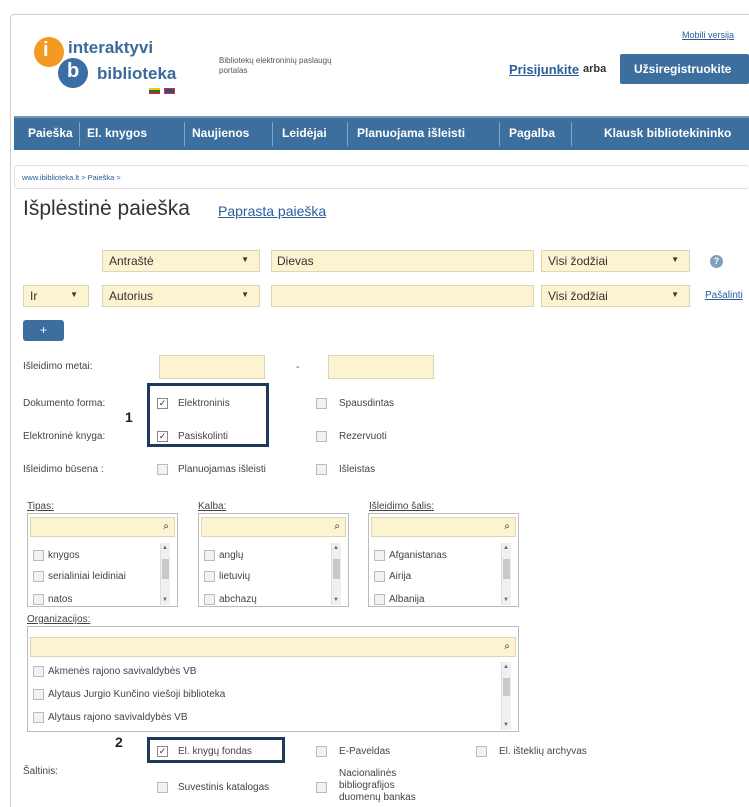 The height and width of the screenshot is (807, 749). What do you see at coordinates (162, 787) in the screenshot?
I see `union-catalog-checkbox` at bounding box center [162, 787].